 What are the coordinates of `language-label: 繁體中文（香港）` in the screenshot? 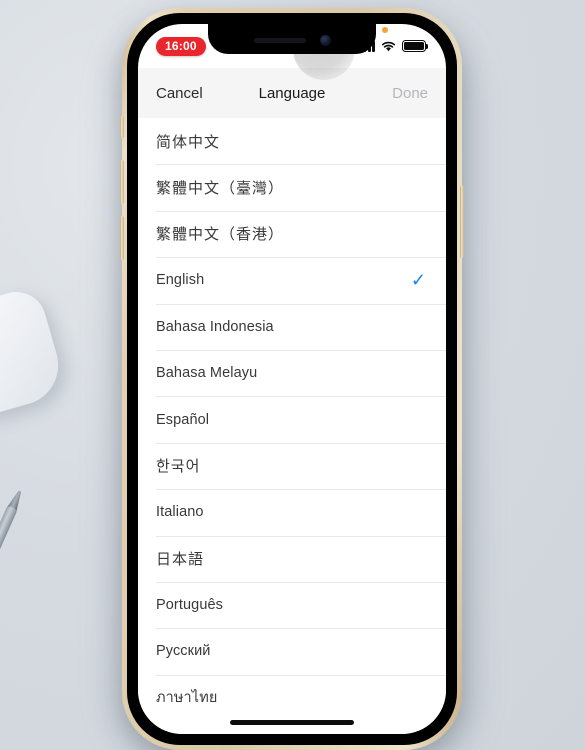 It's located at (220, 235).